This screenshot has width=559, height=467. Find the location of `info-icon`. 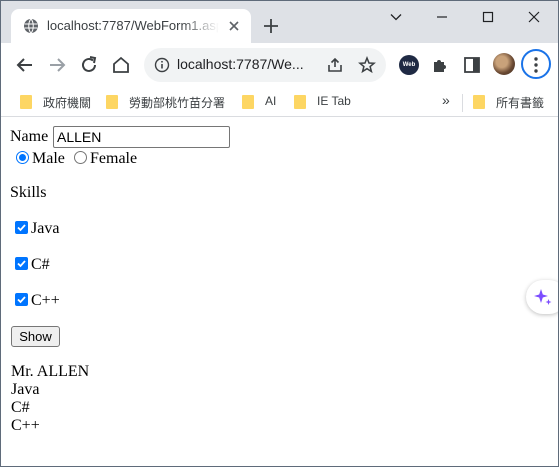

info-icon is located at coordinates (162, 67).